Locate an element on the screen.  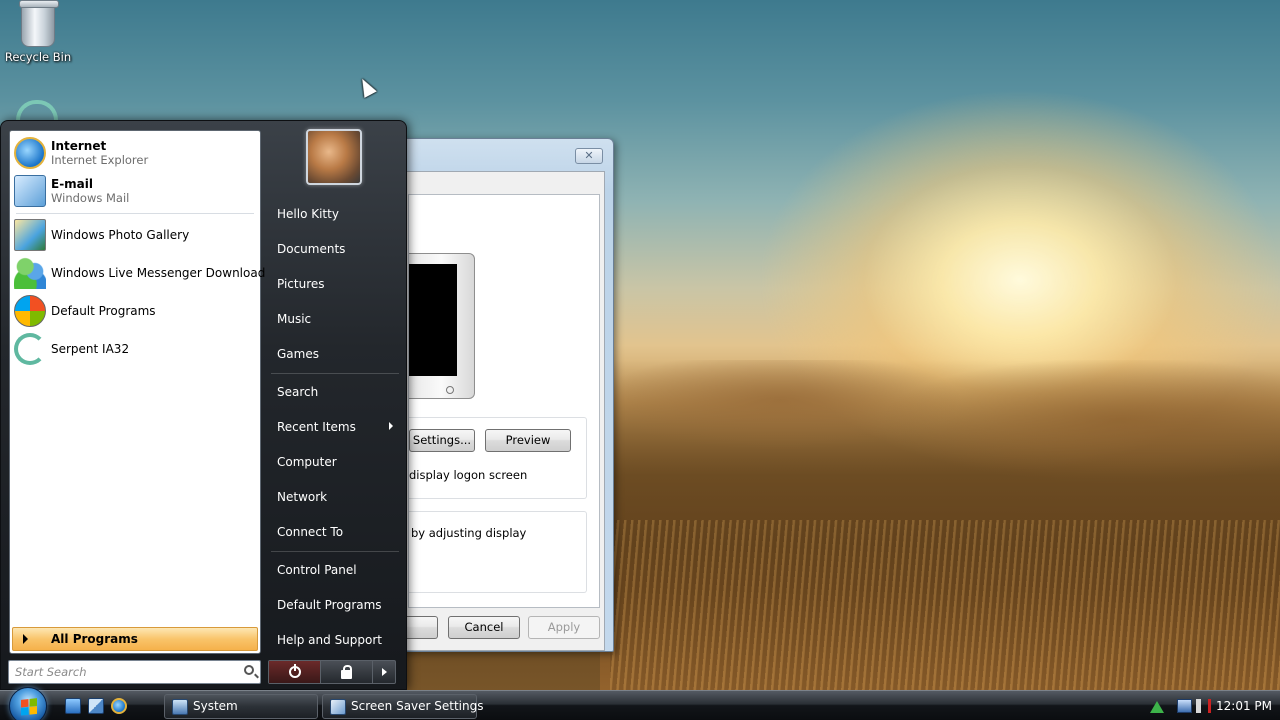
preview-button: Preview is located at coordinates (528, 440).